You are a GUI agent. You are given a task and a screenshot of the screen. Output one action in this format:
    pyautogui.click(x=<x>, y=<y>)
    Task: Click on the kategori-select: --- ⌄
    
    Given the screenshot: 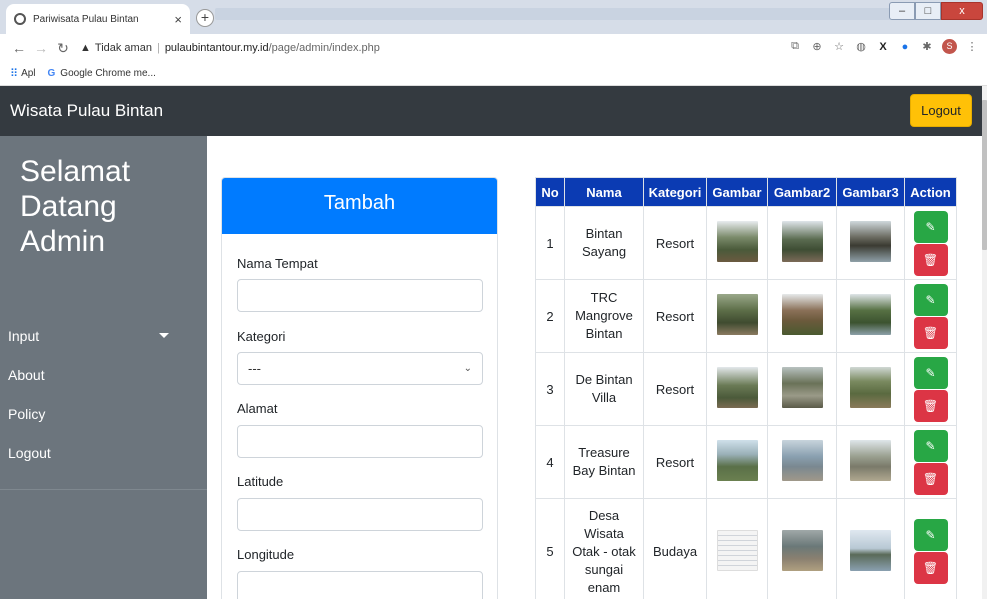 What is the action you would take?
    pyautogui.click(x=360, y=368)
    